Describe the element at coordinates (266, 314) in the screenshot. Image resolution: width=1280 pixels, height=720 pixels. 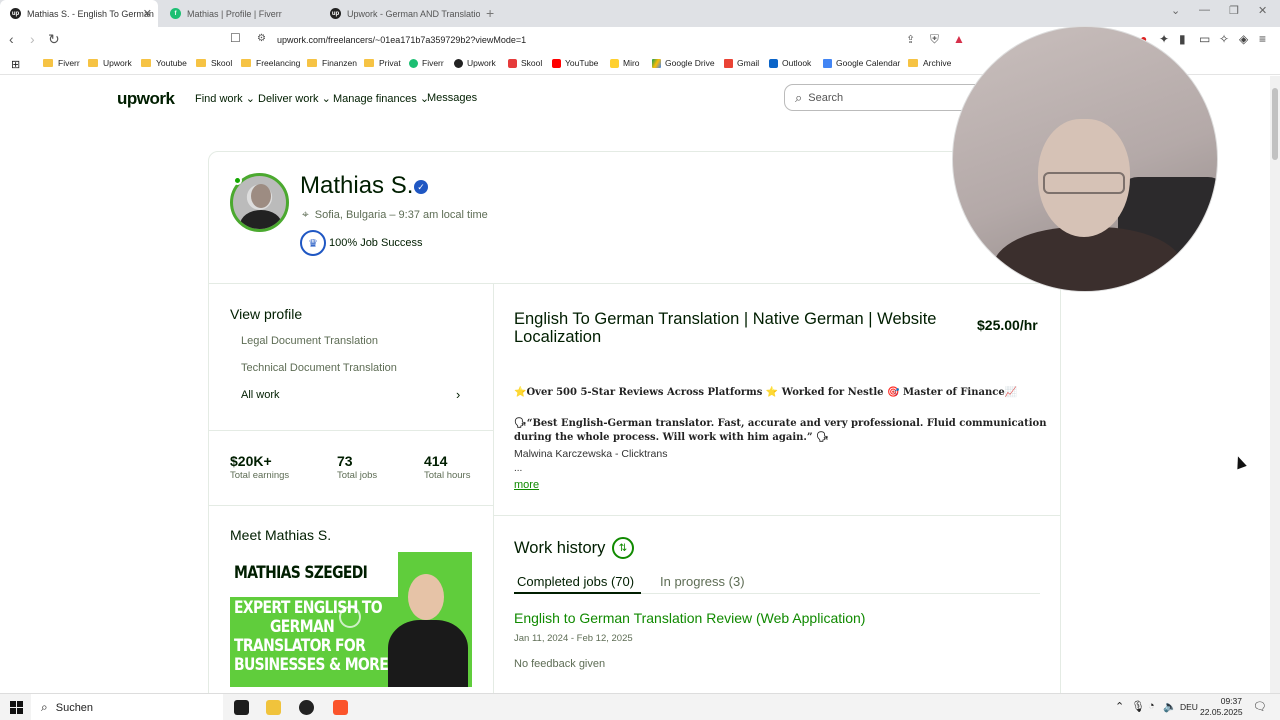
I see `view-profile-heading: View profile` at that location.